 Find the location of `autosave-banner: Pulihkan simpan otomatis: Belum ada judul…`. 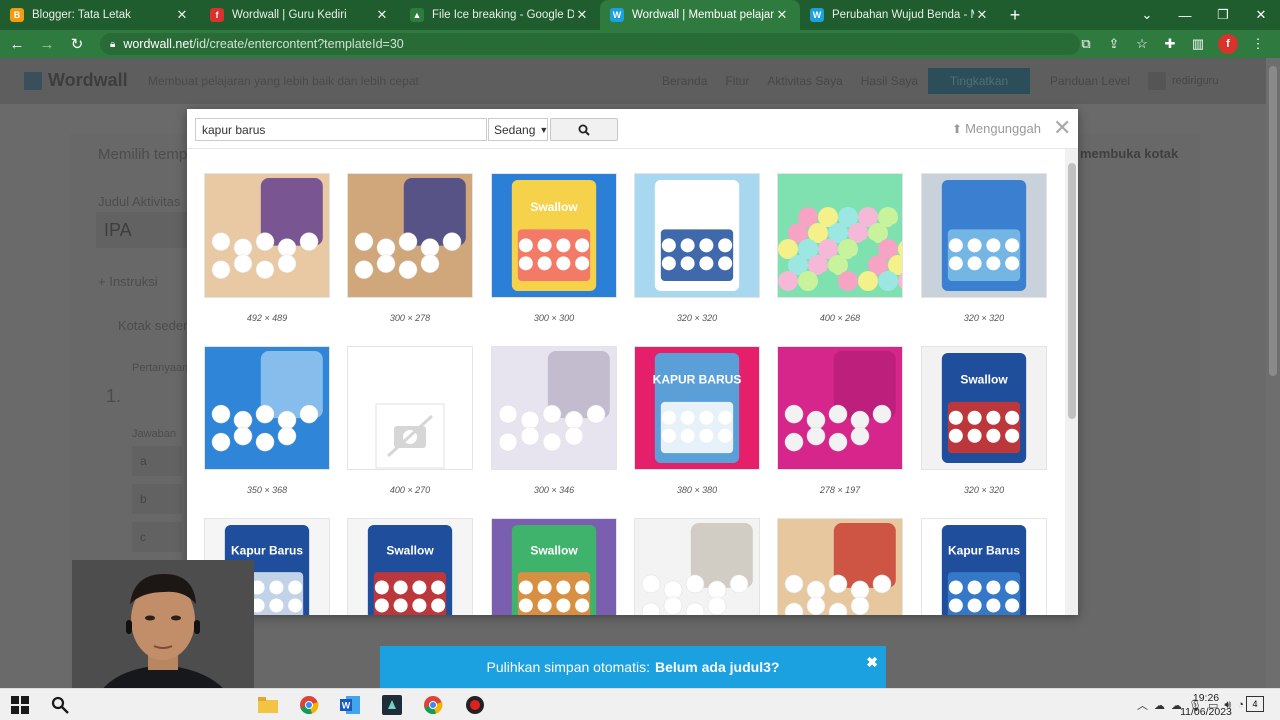

autosave-banner: Pulihkan simpan otomatis: Belum ada judul… is located at coordinates (633, 667).